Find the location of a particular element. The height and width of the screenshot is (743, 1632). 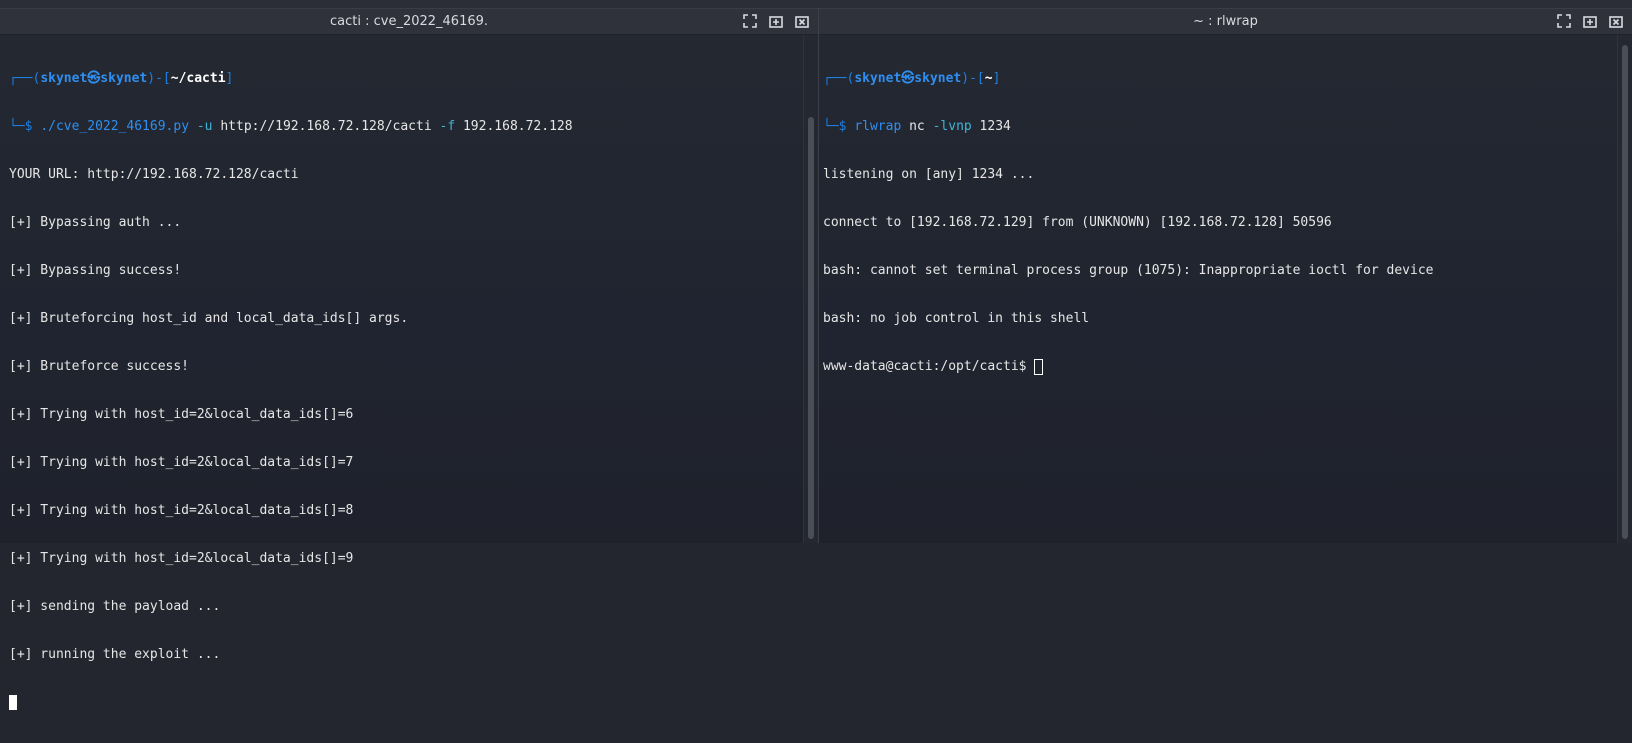

pane-titlebar-right: ~ : rlwrap is located at coordinates (1225, 22).